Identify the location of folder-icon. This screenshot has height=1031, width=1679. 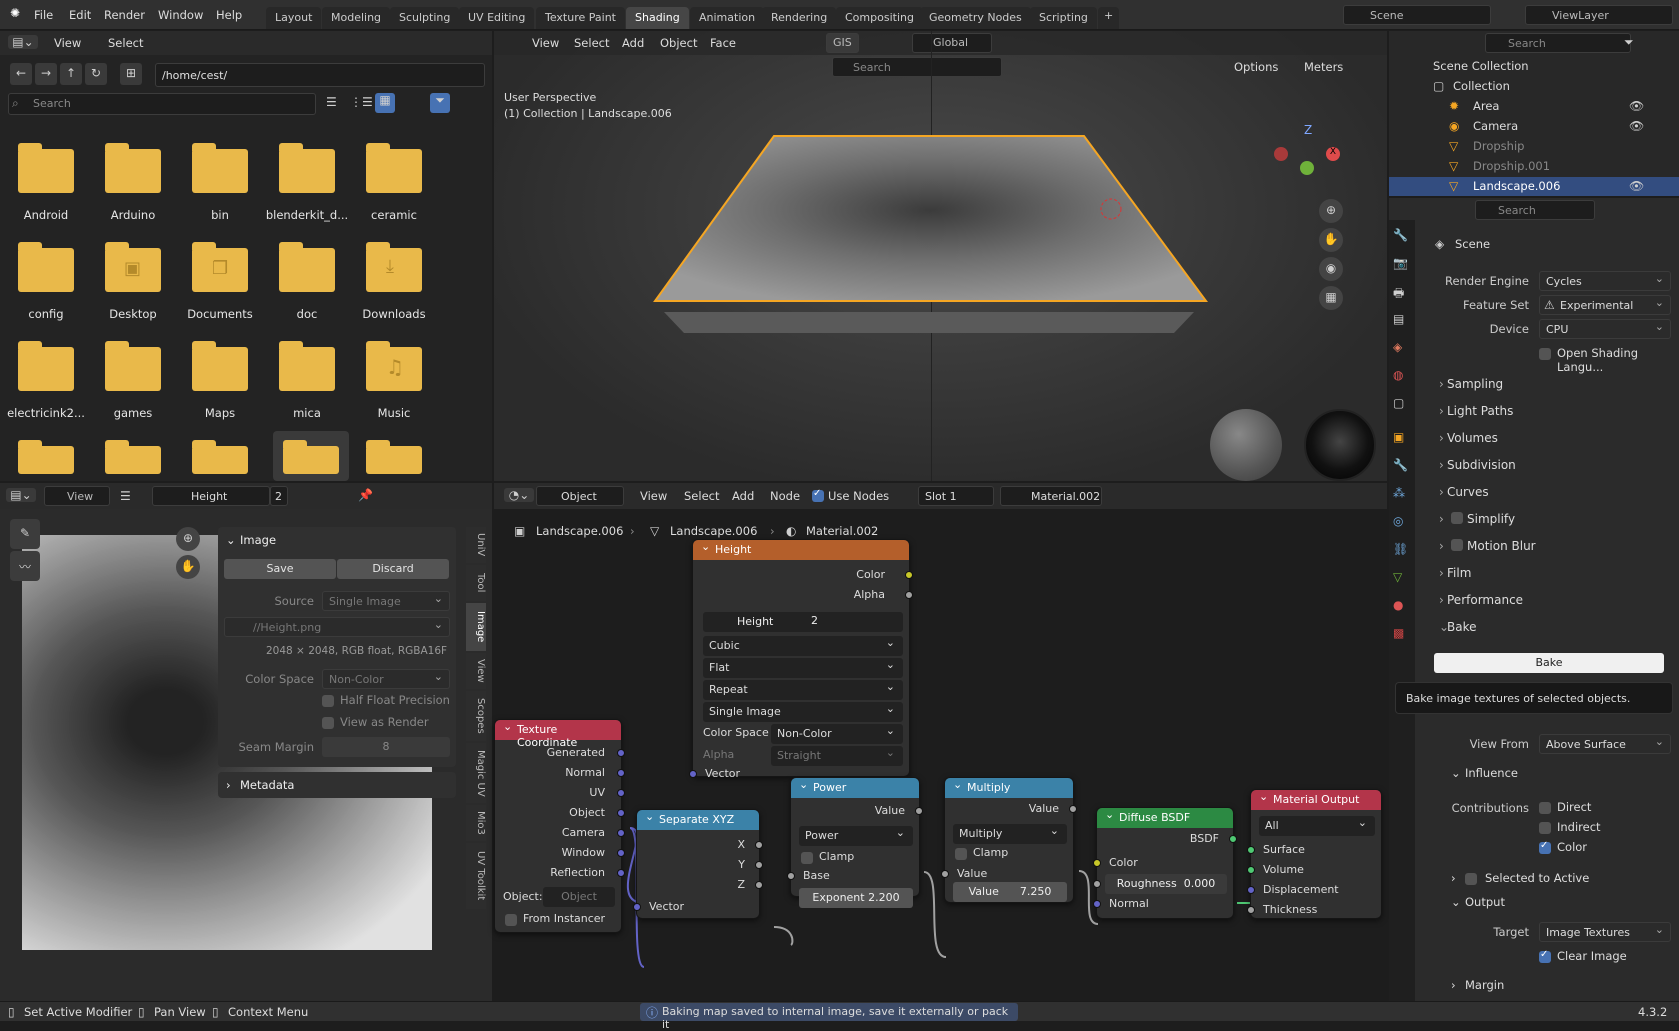
(46, 457).